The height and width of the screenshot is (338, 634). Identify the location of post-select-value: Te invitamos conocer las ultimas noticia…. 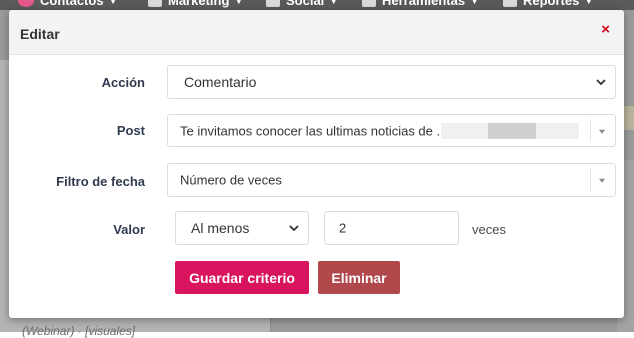
(310, 130).